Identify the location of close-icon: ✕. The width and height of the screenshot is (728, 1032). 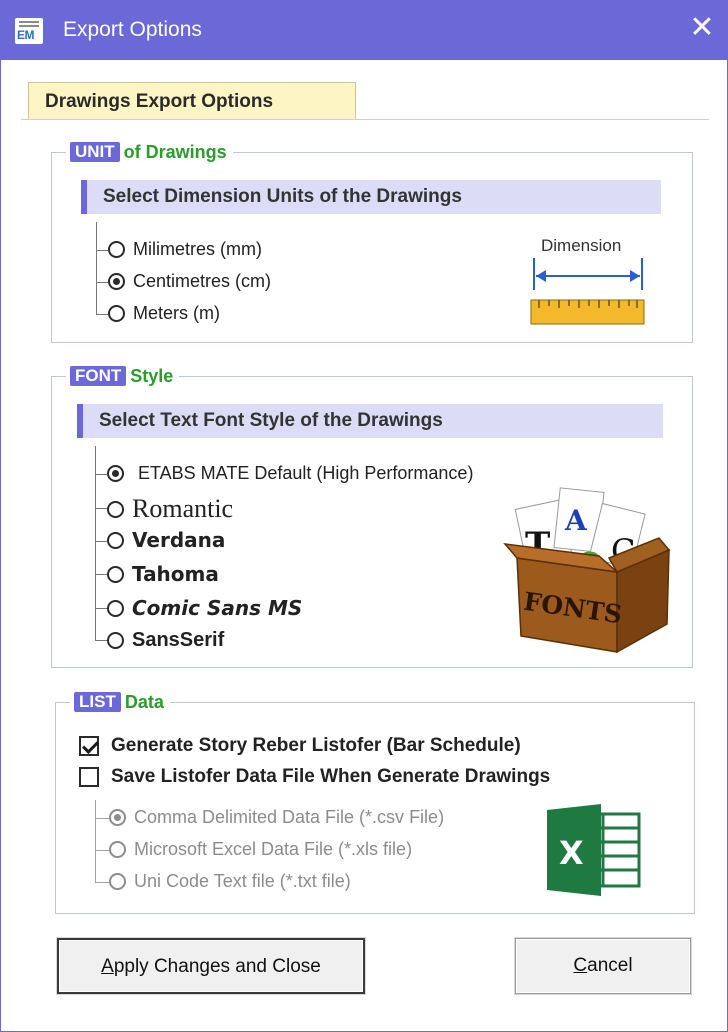
(702, 29).